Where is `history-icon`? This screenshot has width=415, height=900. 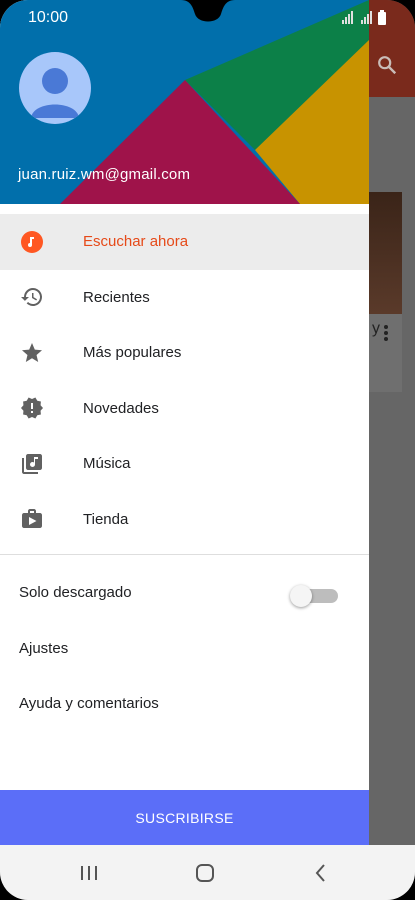 history-icon is located at coordinates (32, 297).